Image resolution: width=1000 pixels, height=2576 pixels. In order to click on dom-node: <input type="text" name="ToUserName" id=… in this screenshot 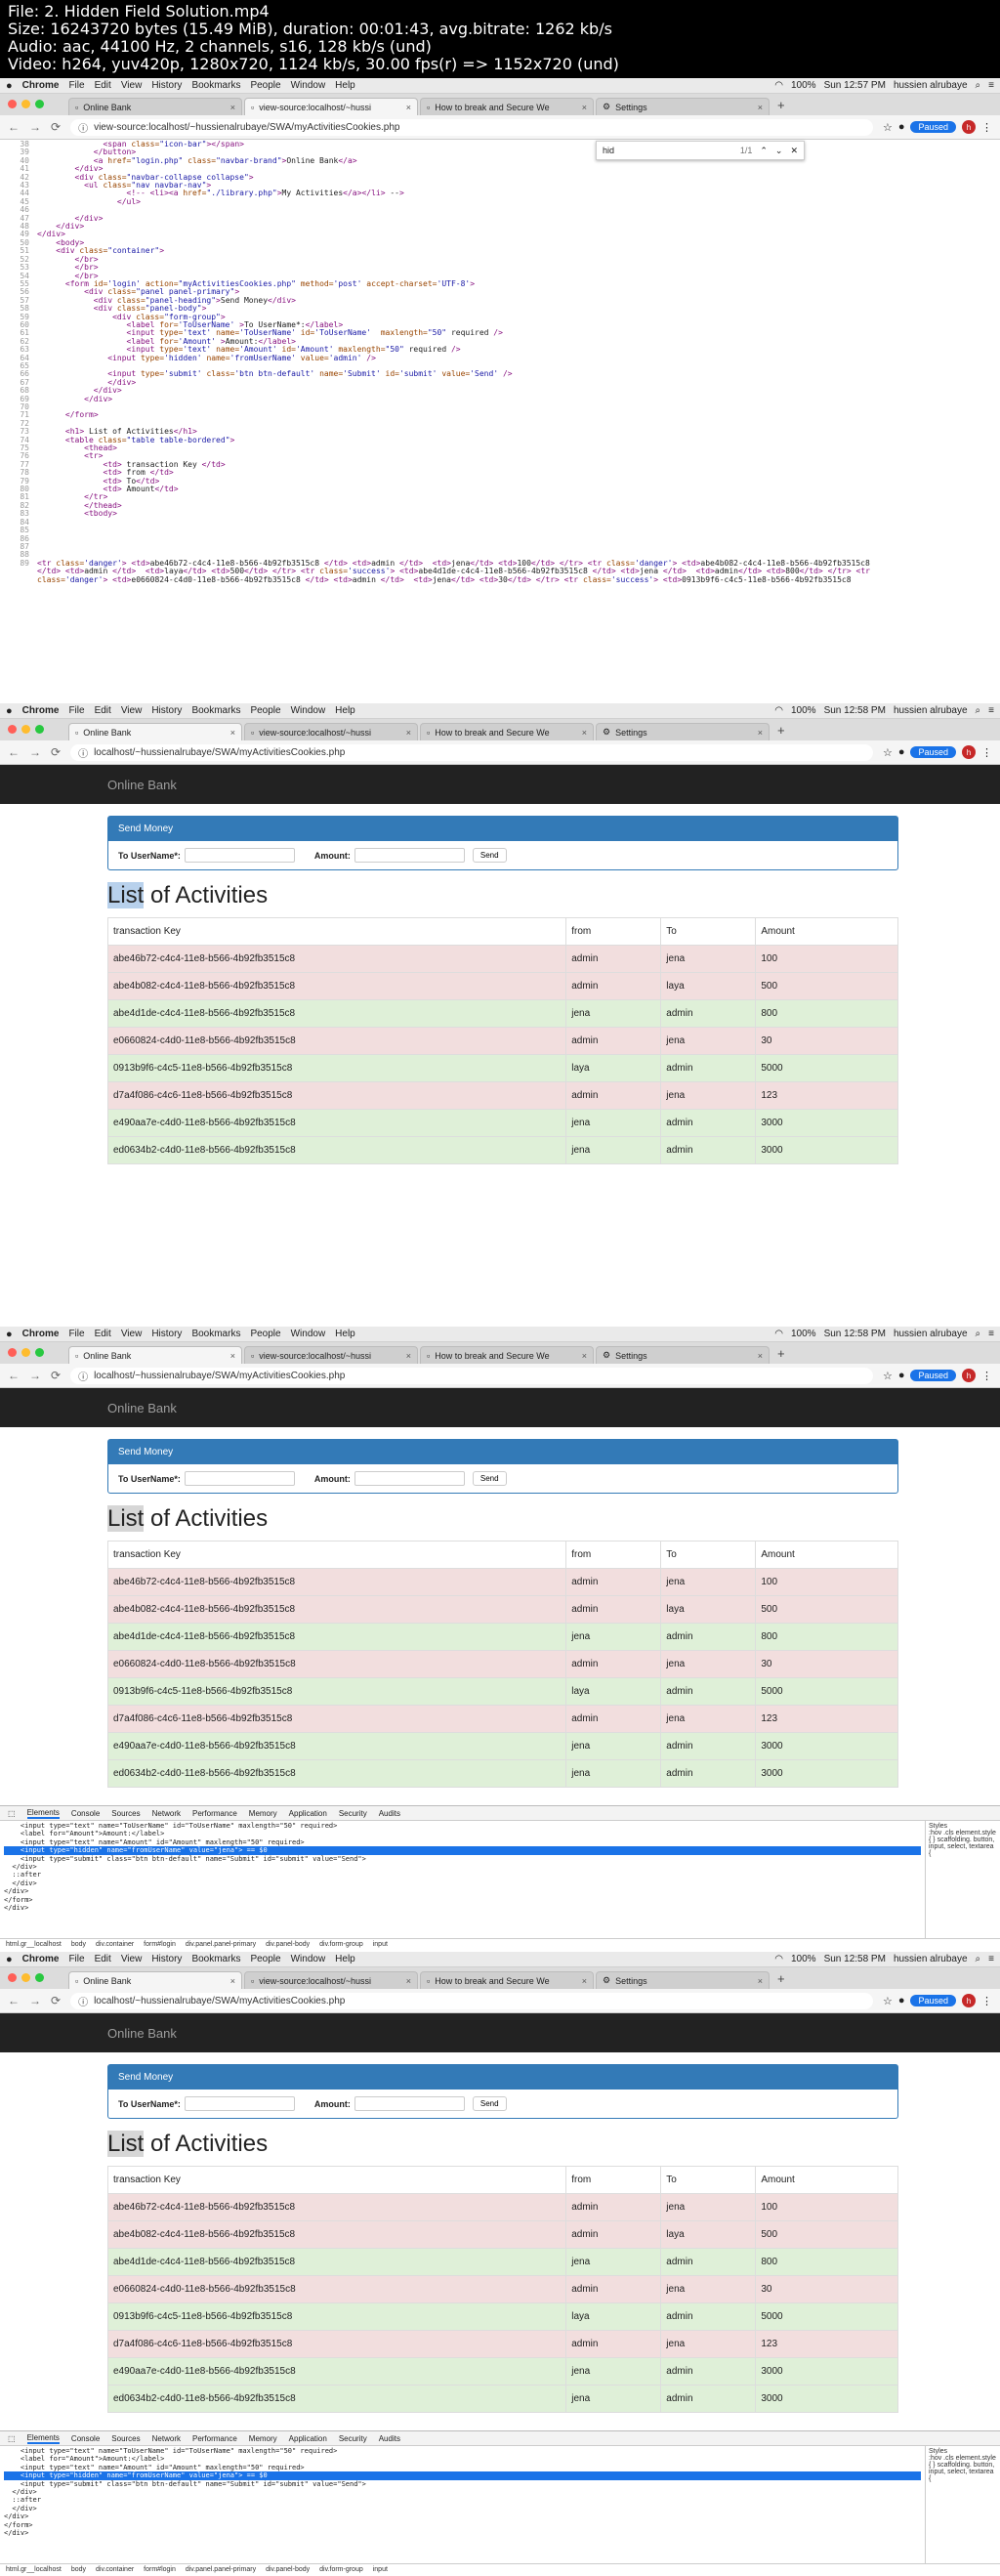, I will do `click(462, 1826)`.